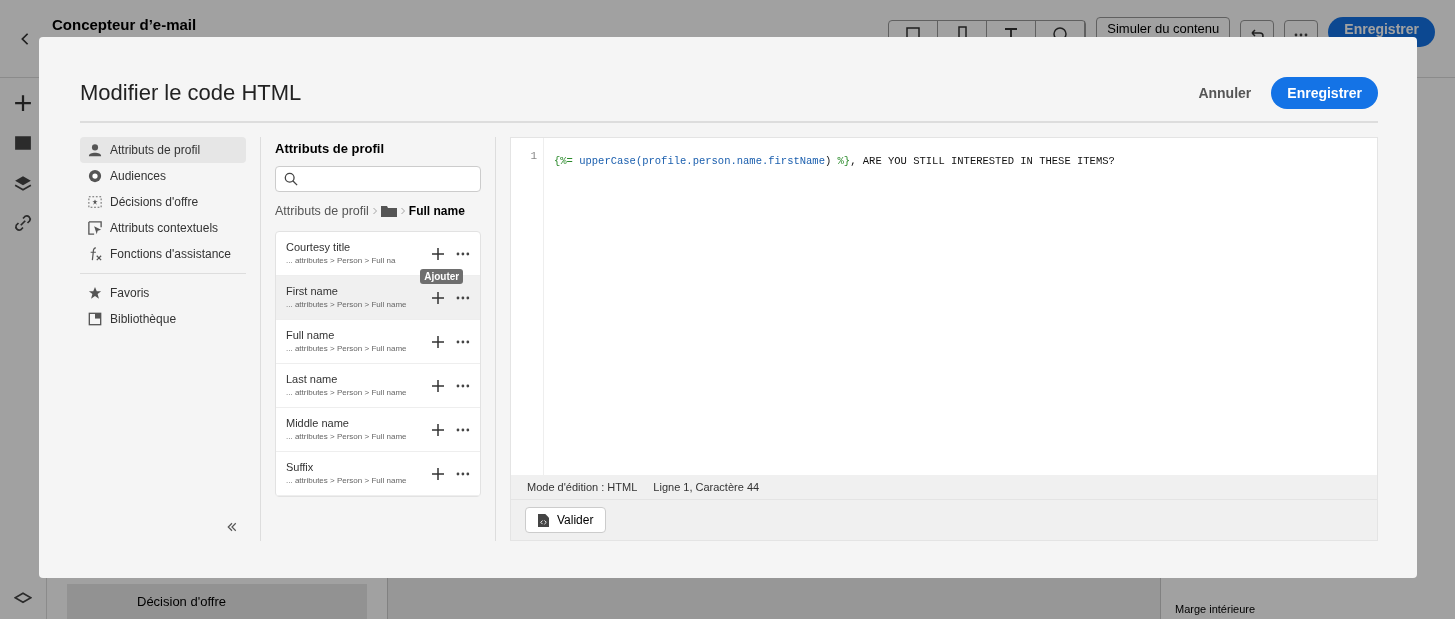  I want to click on attribute-name: Courtesy title, so click(318, 247).